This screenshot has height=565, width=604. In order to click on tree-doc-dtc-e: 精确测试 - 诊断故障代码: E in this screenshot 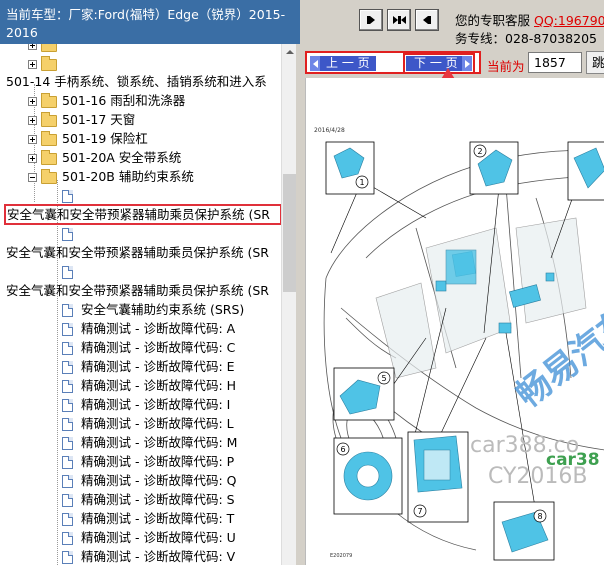, I will do `click(148, 366)`.